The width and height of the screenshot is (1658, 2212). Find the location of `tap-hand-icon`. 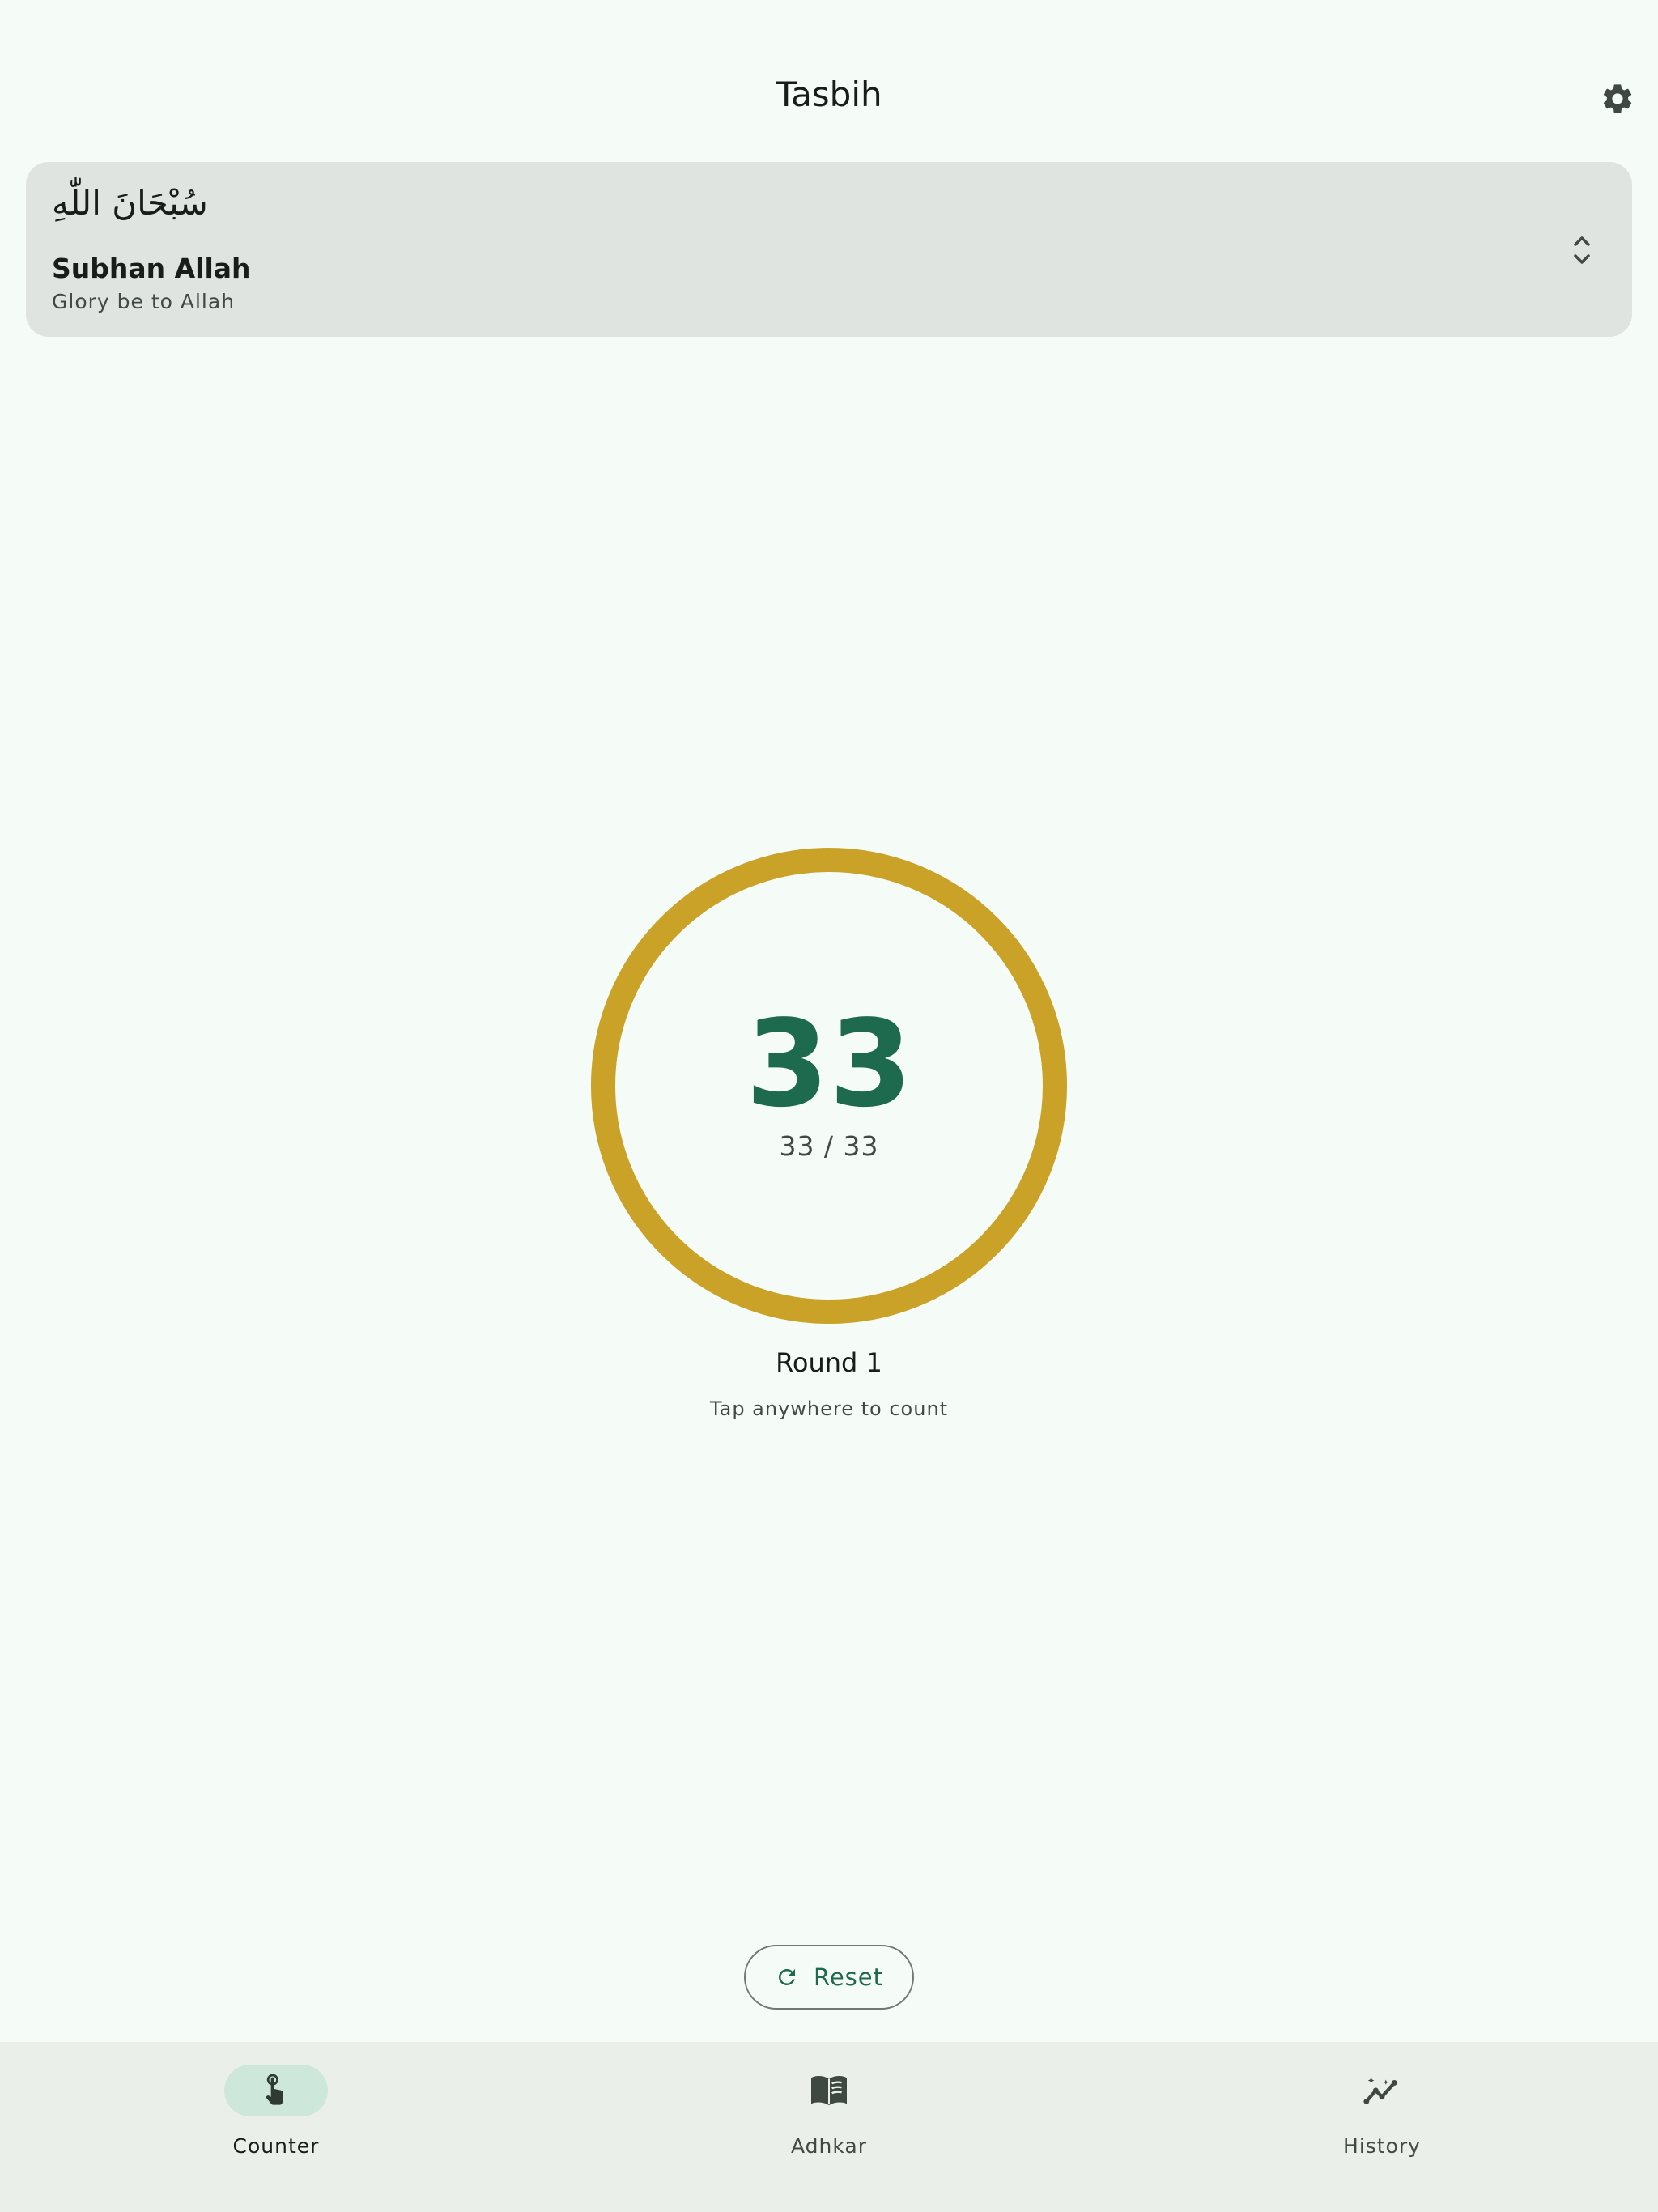

tap-hand-icon is located at coordinates (274, 2089).